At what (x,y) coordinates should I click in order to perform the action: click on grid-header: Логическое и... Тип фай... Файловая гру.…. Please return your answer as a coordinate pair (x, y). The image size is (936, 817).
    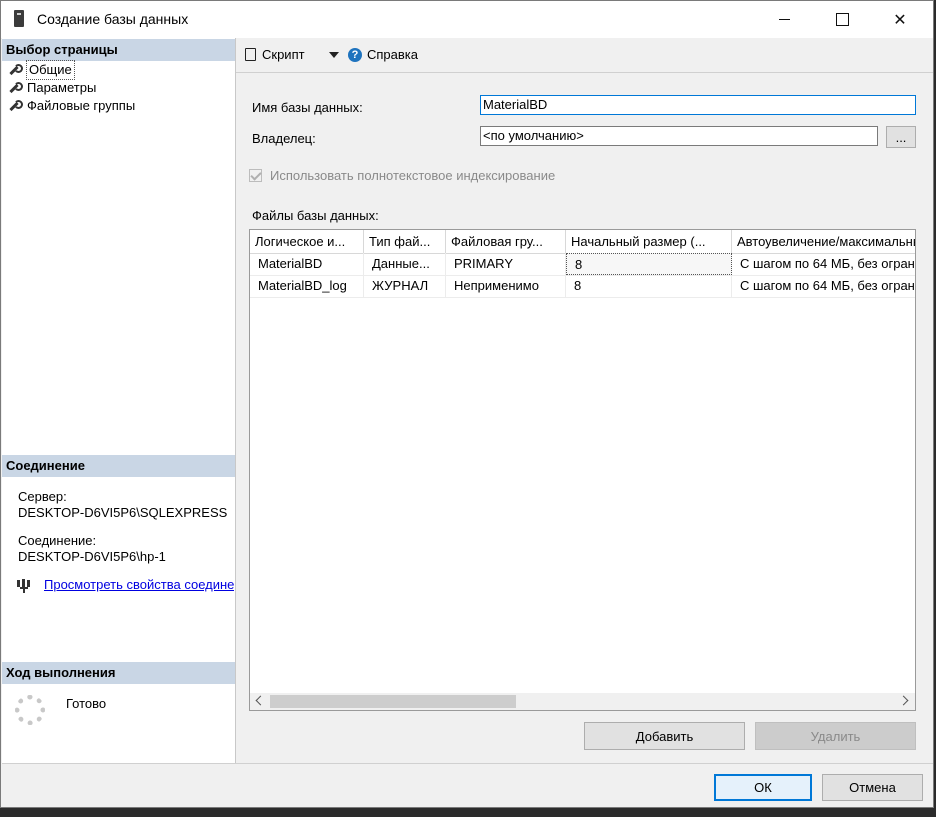
    Looking at the image, I should click on (582, 242).